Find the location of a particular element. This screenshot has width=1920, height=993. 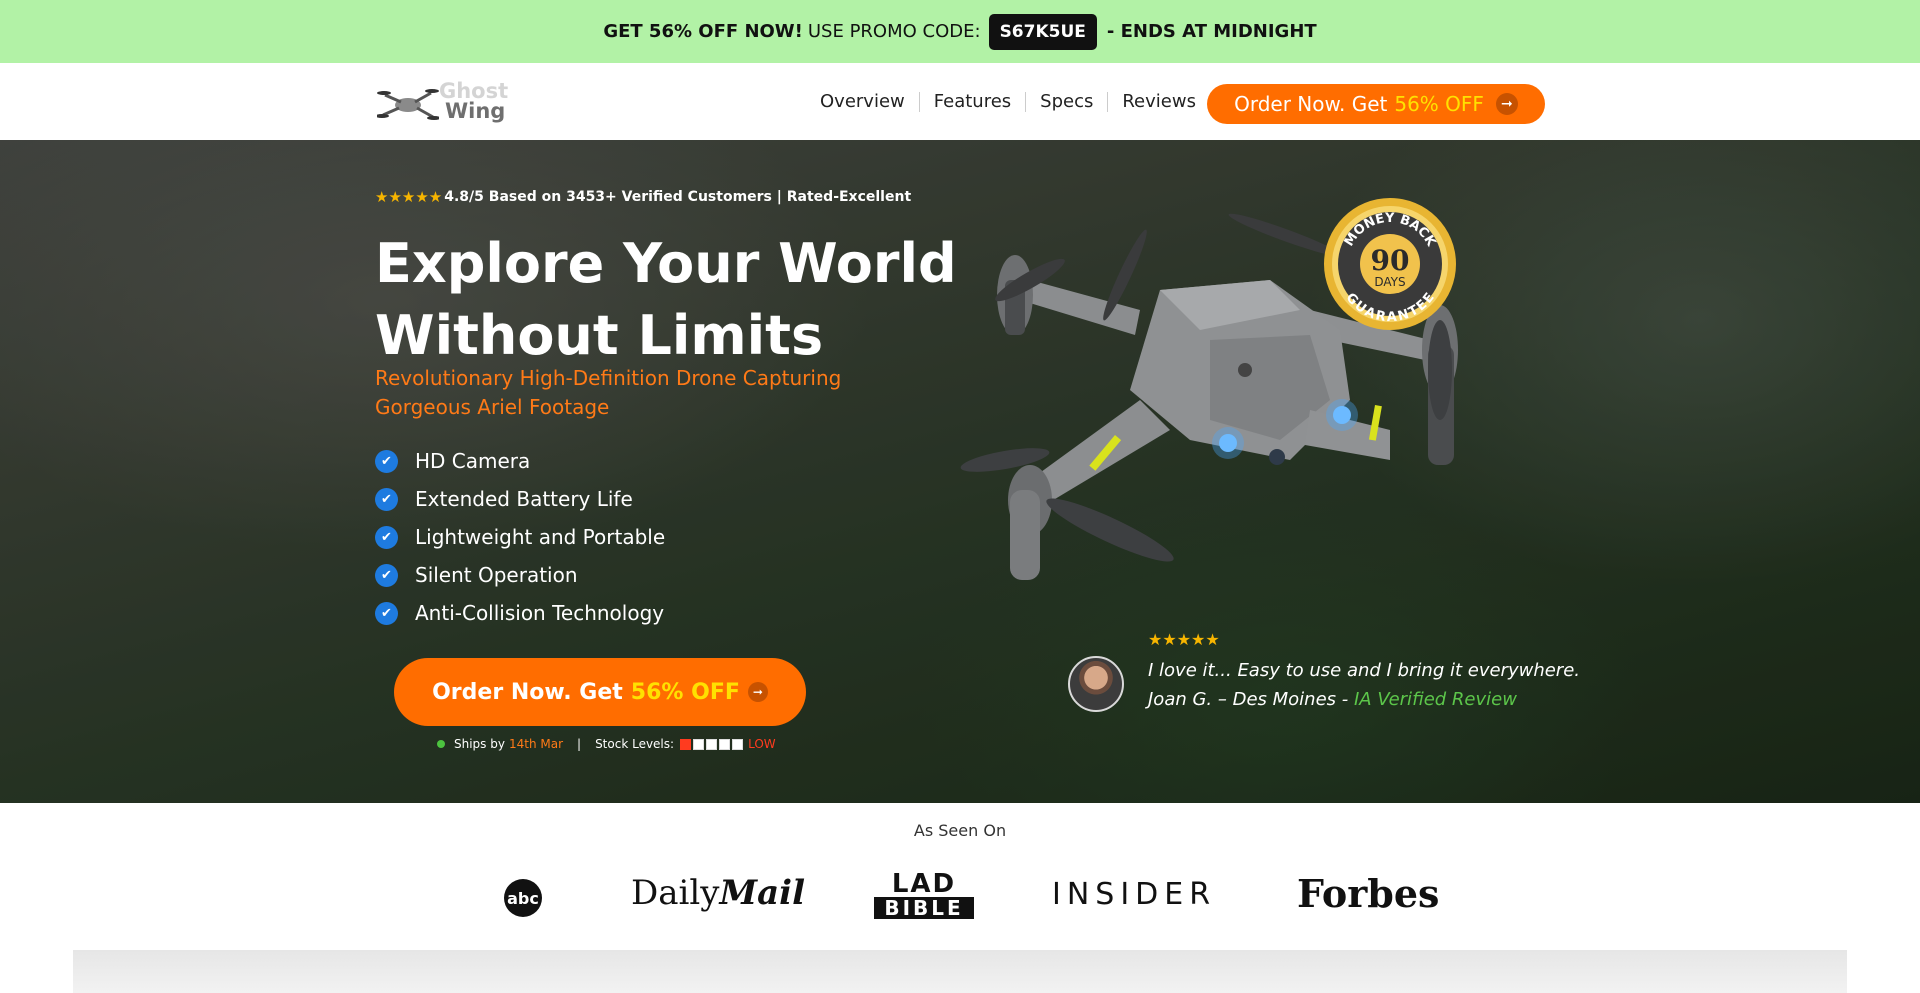

feature-item: ✔ Silent Operation is located at coordinates (520, 575).